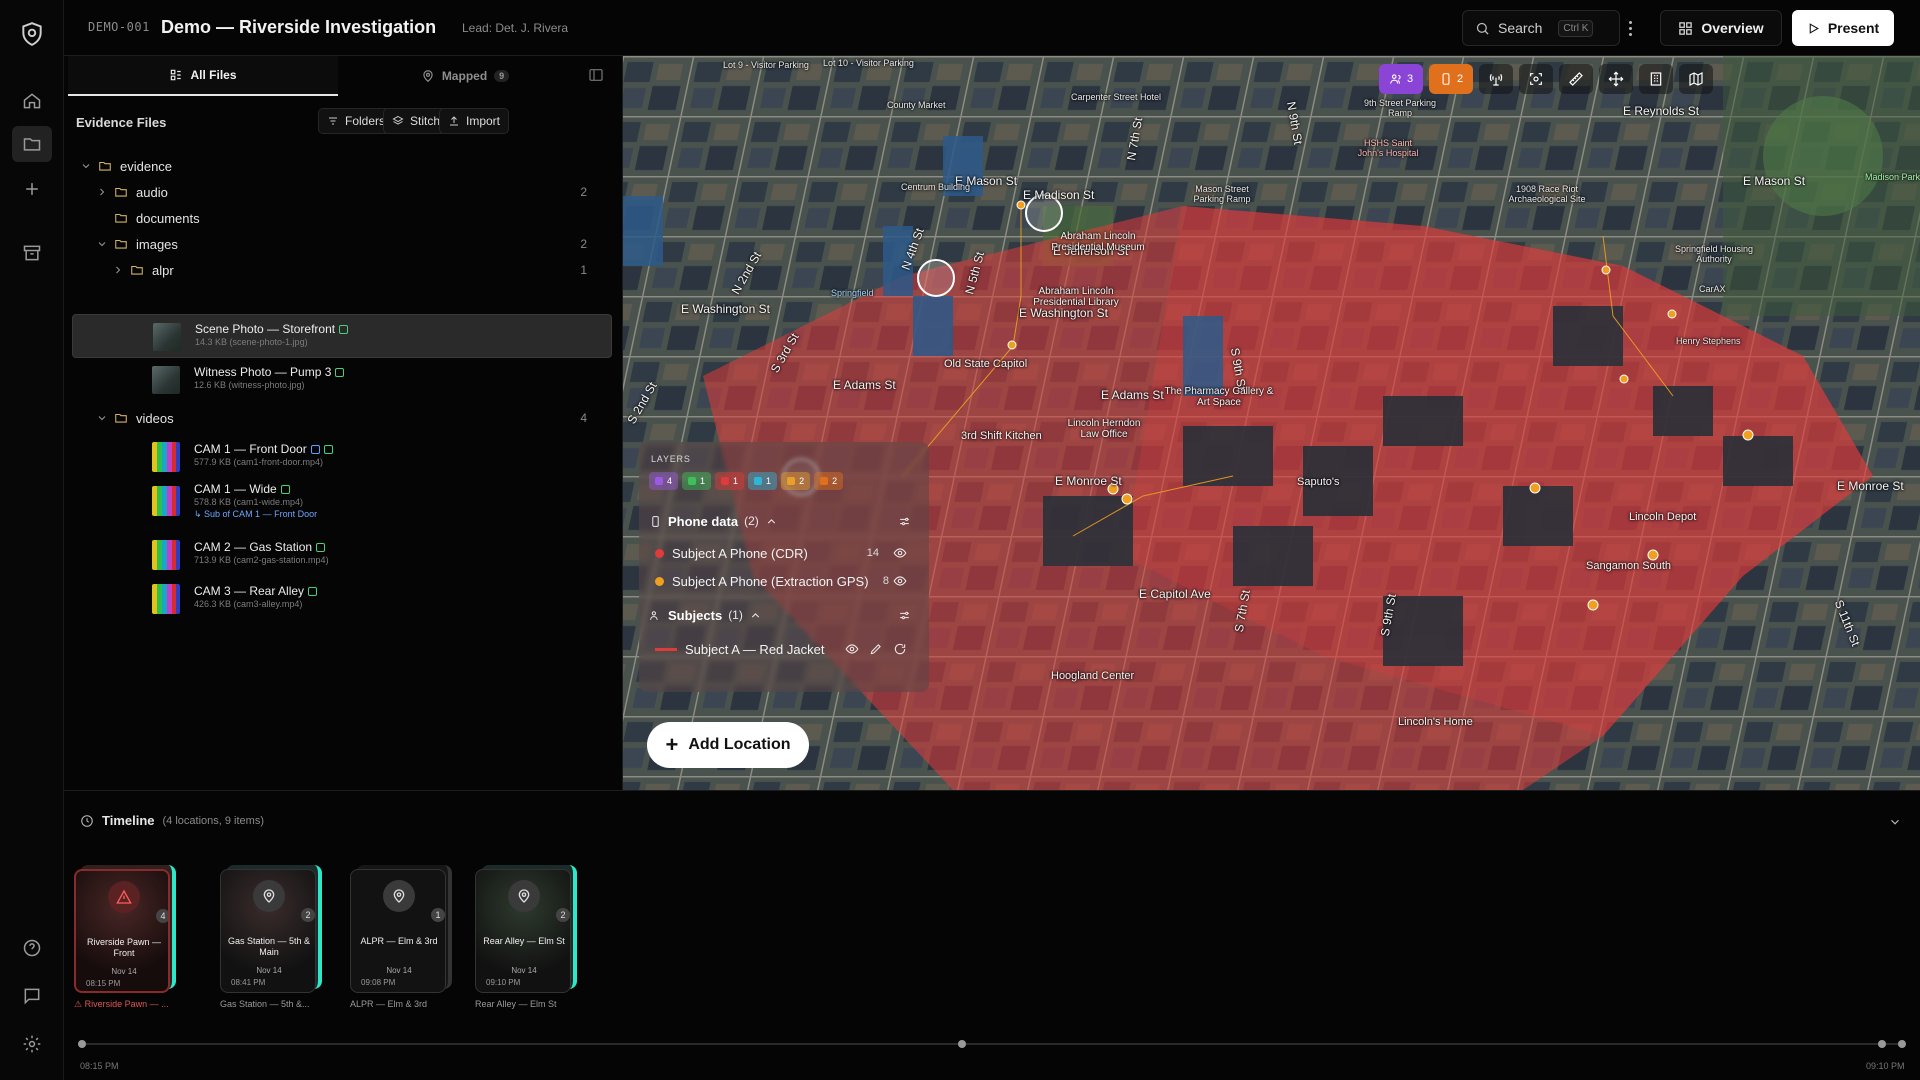 Image resolution: width=1920 pixels, height=1080 pixels. Describe the element at coordinates (124, 971) in the screenshot. I see `card-date: Nov 14` at that location.